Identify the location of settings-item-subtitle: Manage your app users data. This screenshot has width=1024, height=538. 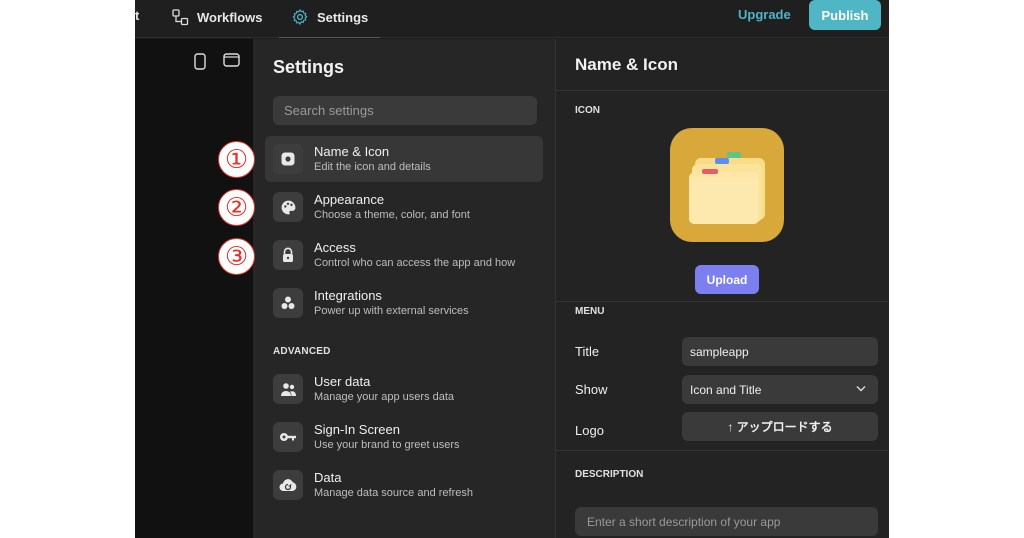
(384, 397).